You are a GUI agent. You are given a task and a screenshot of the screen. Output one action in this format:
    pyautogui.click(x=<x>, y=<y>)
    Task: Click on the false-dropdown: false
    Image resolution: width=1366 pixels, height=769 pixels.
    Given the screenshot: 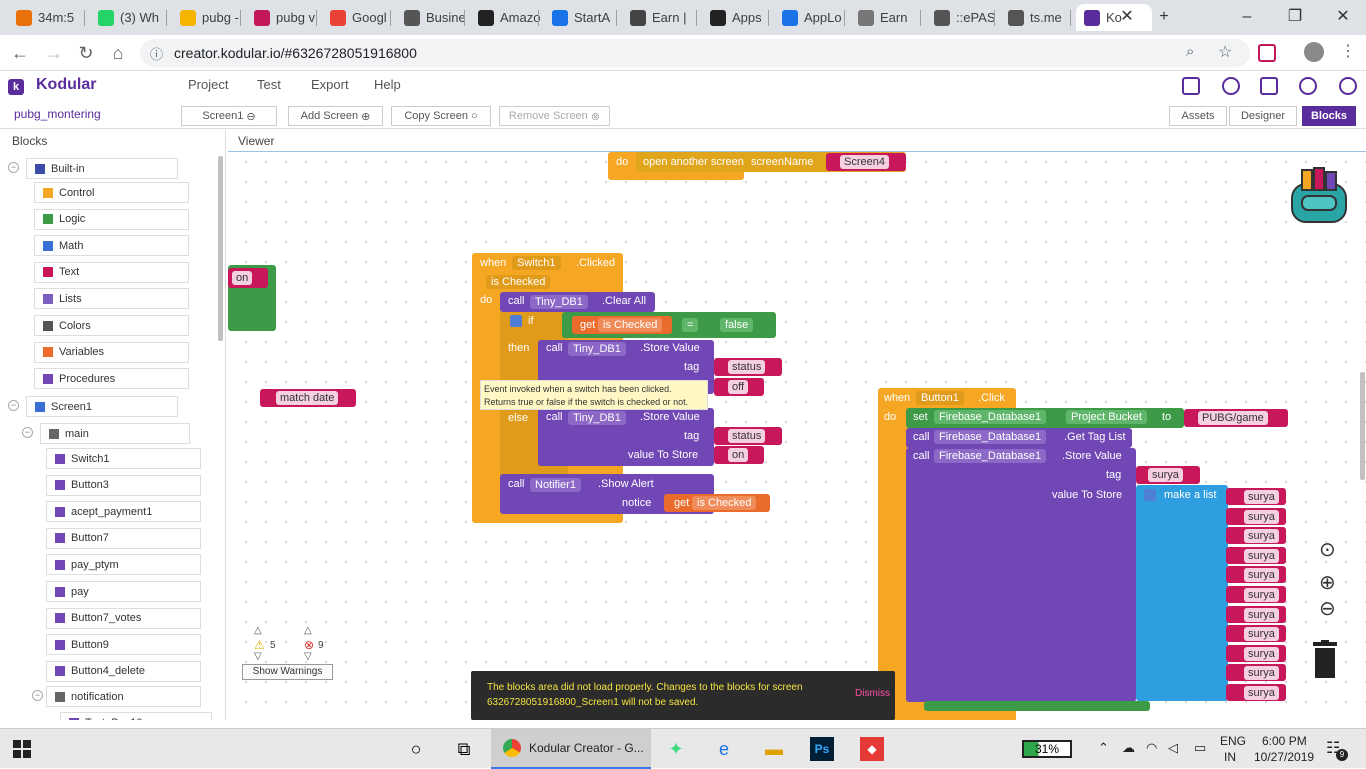 What is the action you would take?
    pyautogui.click(x=737, y=325)
    